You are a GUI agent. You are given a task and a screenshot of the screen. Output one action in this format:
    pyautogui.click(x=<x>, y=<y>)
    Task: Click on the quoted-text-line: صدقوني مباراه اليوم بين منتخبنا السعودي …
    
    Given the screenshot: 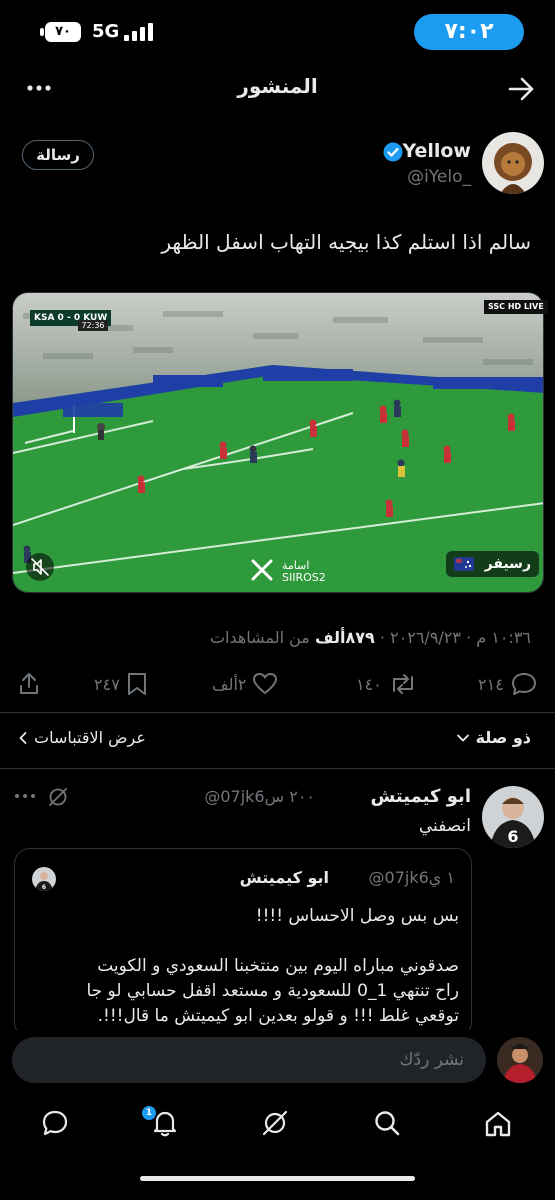 What is the action you would take?
    pyautogui.click(x=278, y=966)
    